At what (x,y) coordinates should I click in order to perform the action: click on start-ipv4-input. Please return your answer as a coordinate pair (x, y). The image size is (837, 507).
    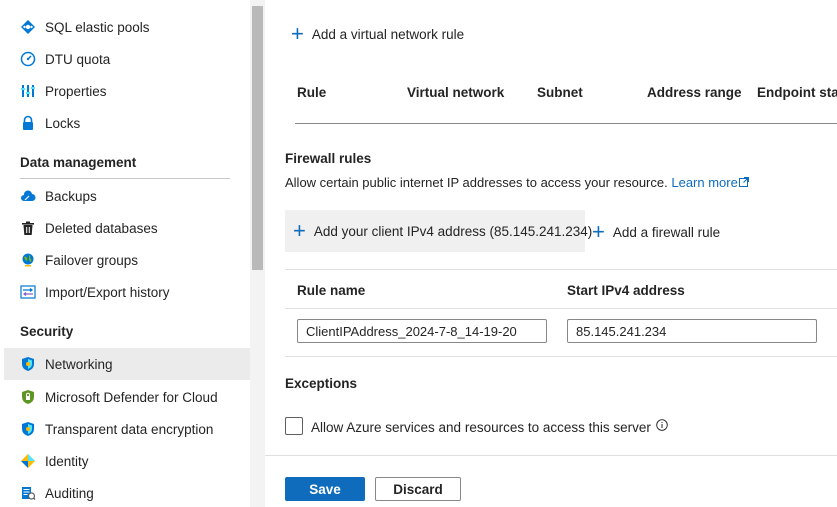
    Looking at the image, I should click on (692, 331).